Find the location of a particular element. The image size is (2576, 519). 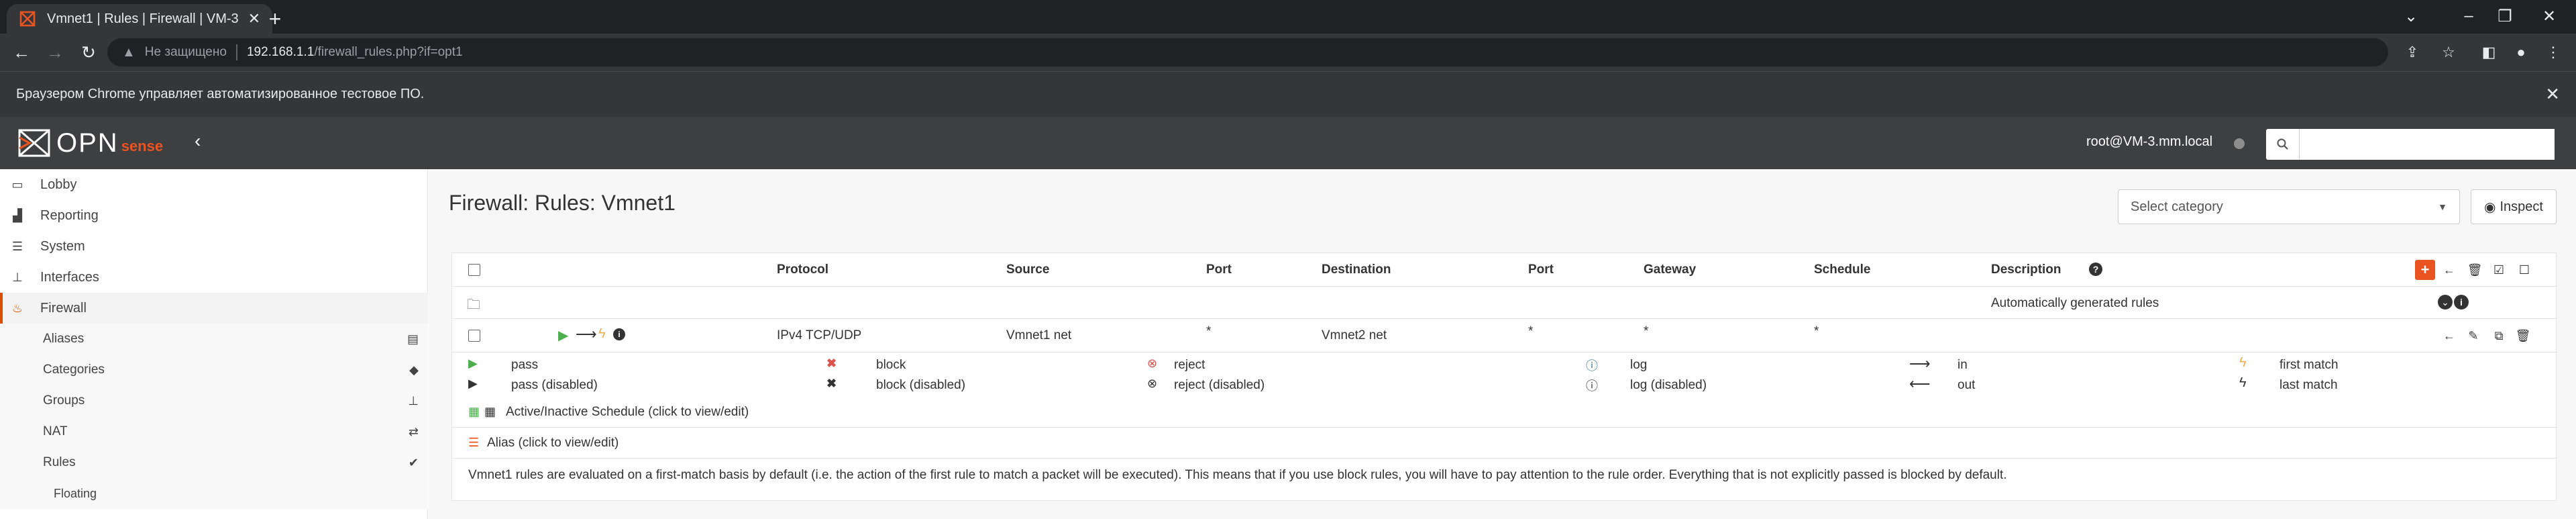

sidebar-item-label: Interfaces is located at coordinates (69, 277).